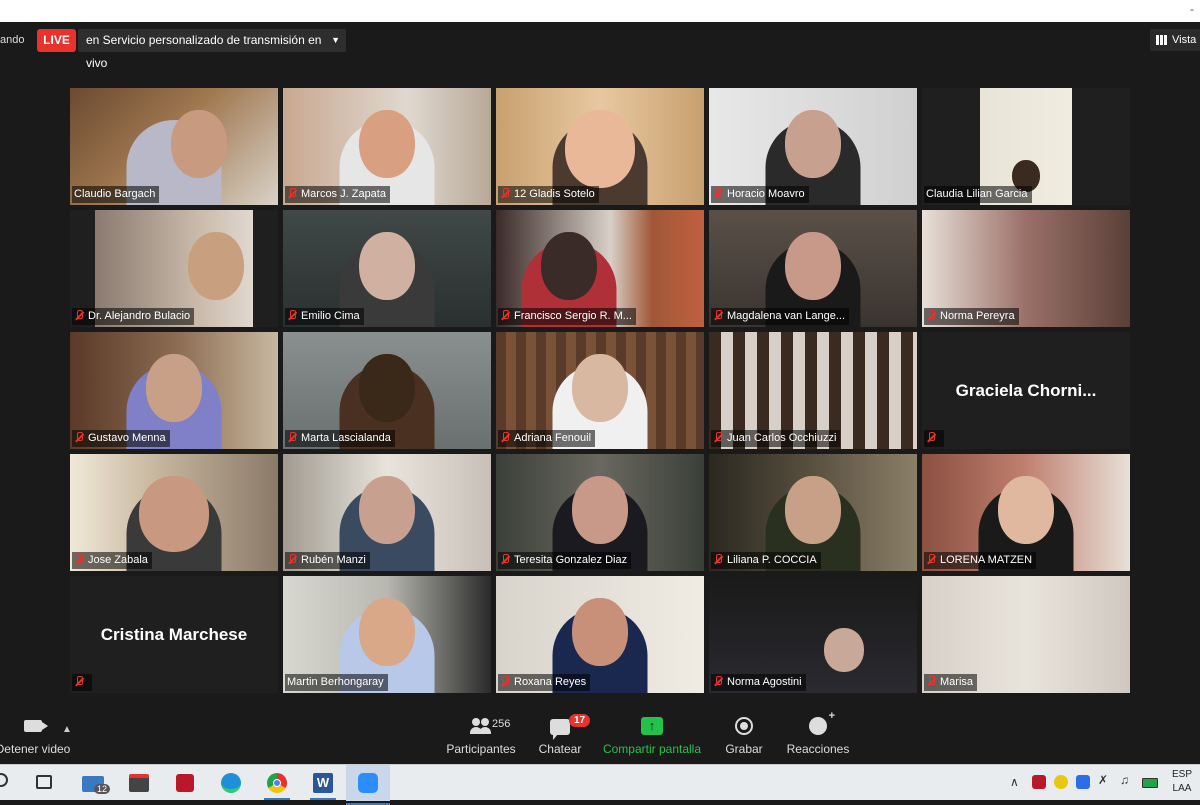 This screenshot has width=1200, height=805. Describe the element at coordinates (1026, 634) in the screenshot. I see `participant-tile: Marisa` at that location.